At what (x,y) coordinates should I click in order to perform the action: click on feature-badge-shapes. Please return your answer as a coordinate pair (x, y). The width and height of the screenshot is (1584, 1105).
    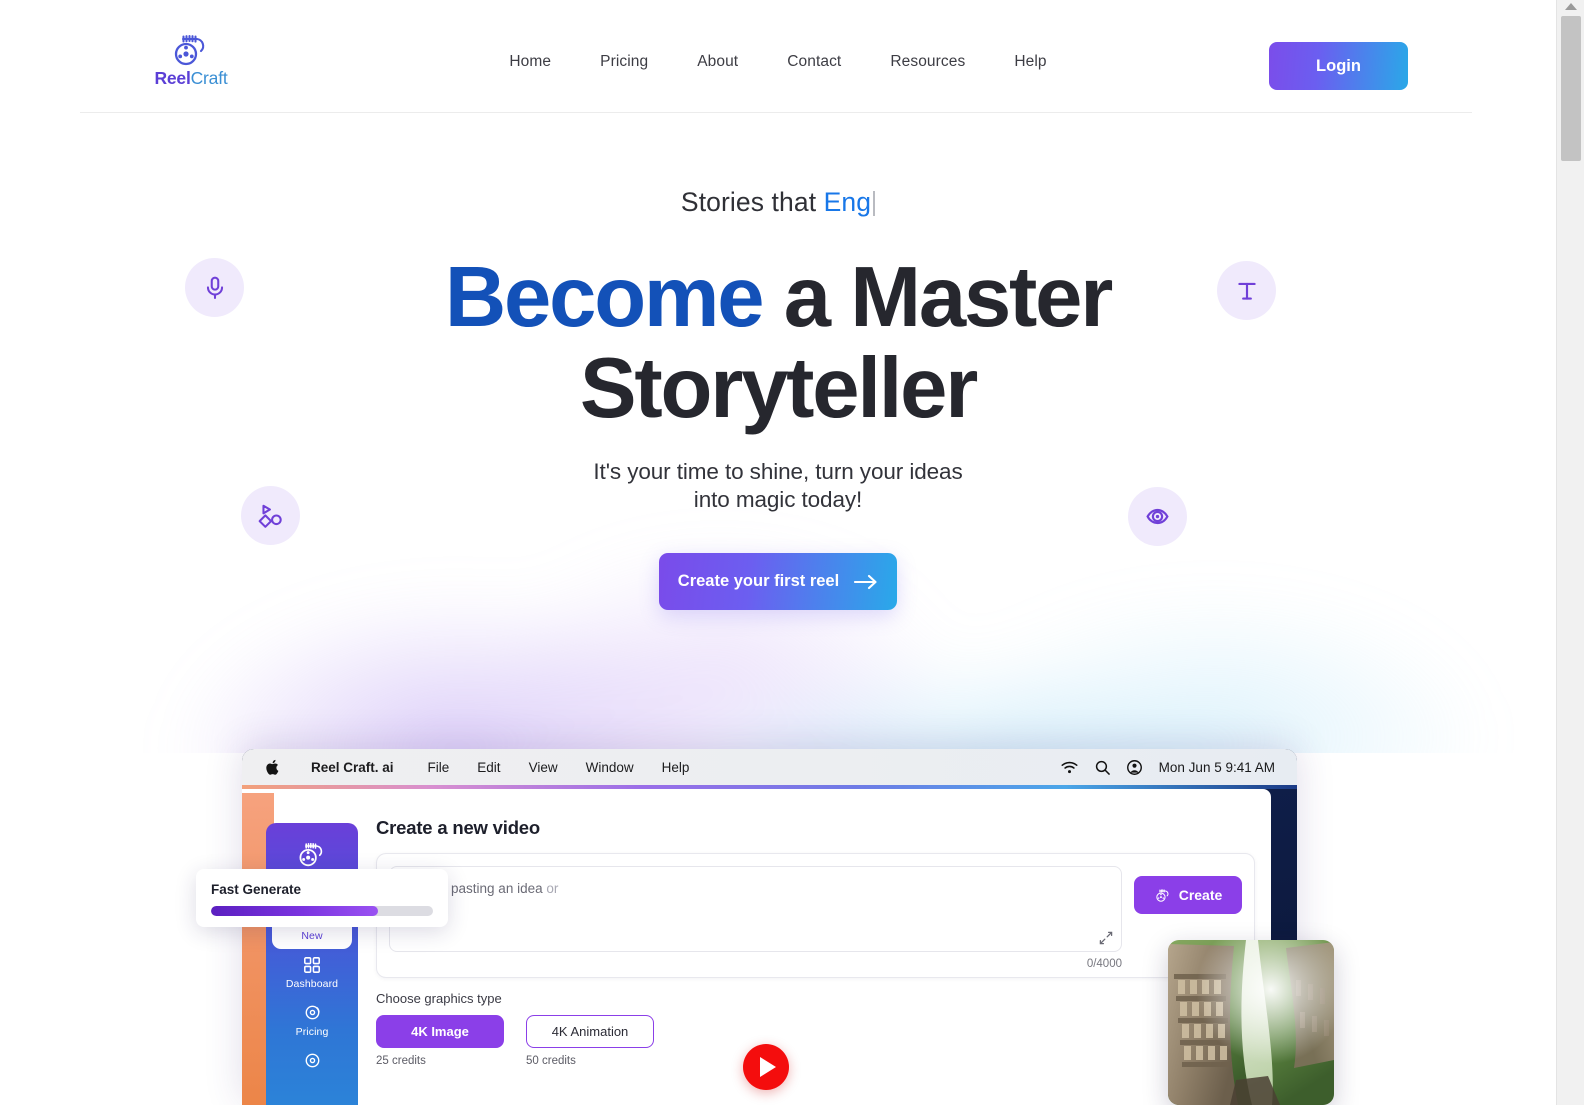
    Looking at the image, I should click on (270, 515).